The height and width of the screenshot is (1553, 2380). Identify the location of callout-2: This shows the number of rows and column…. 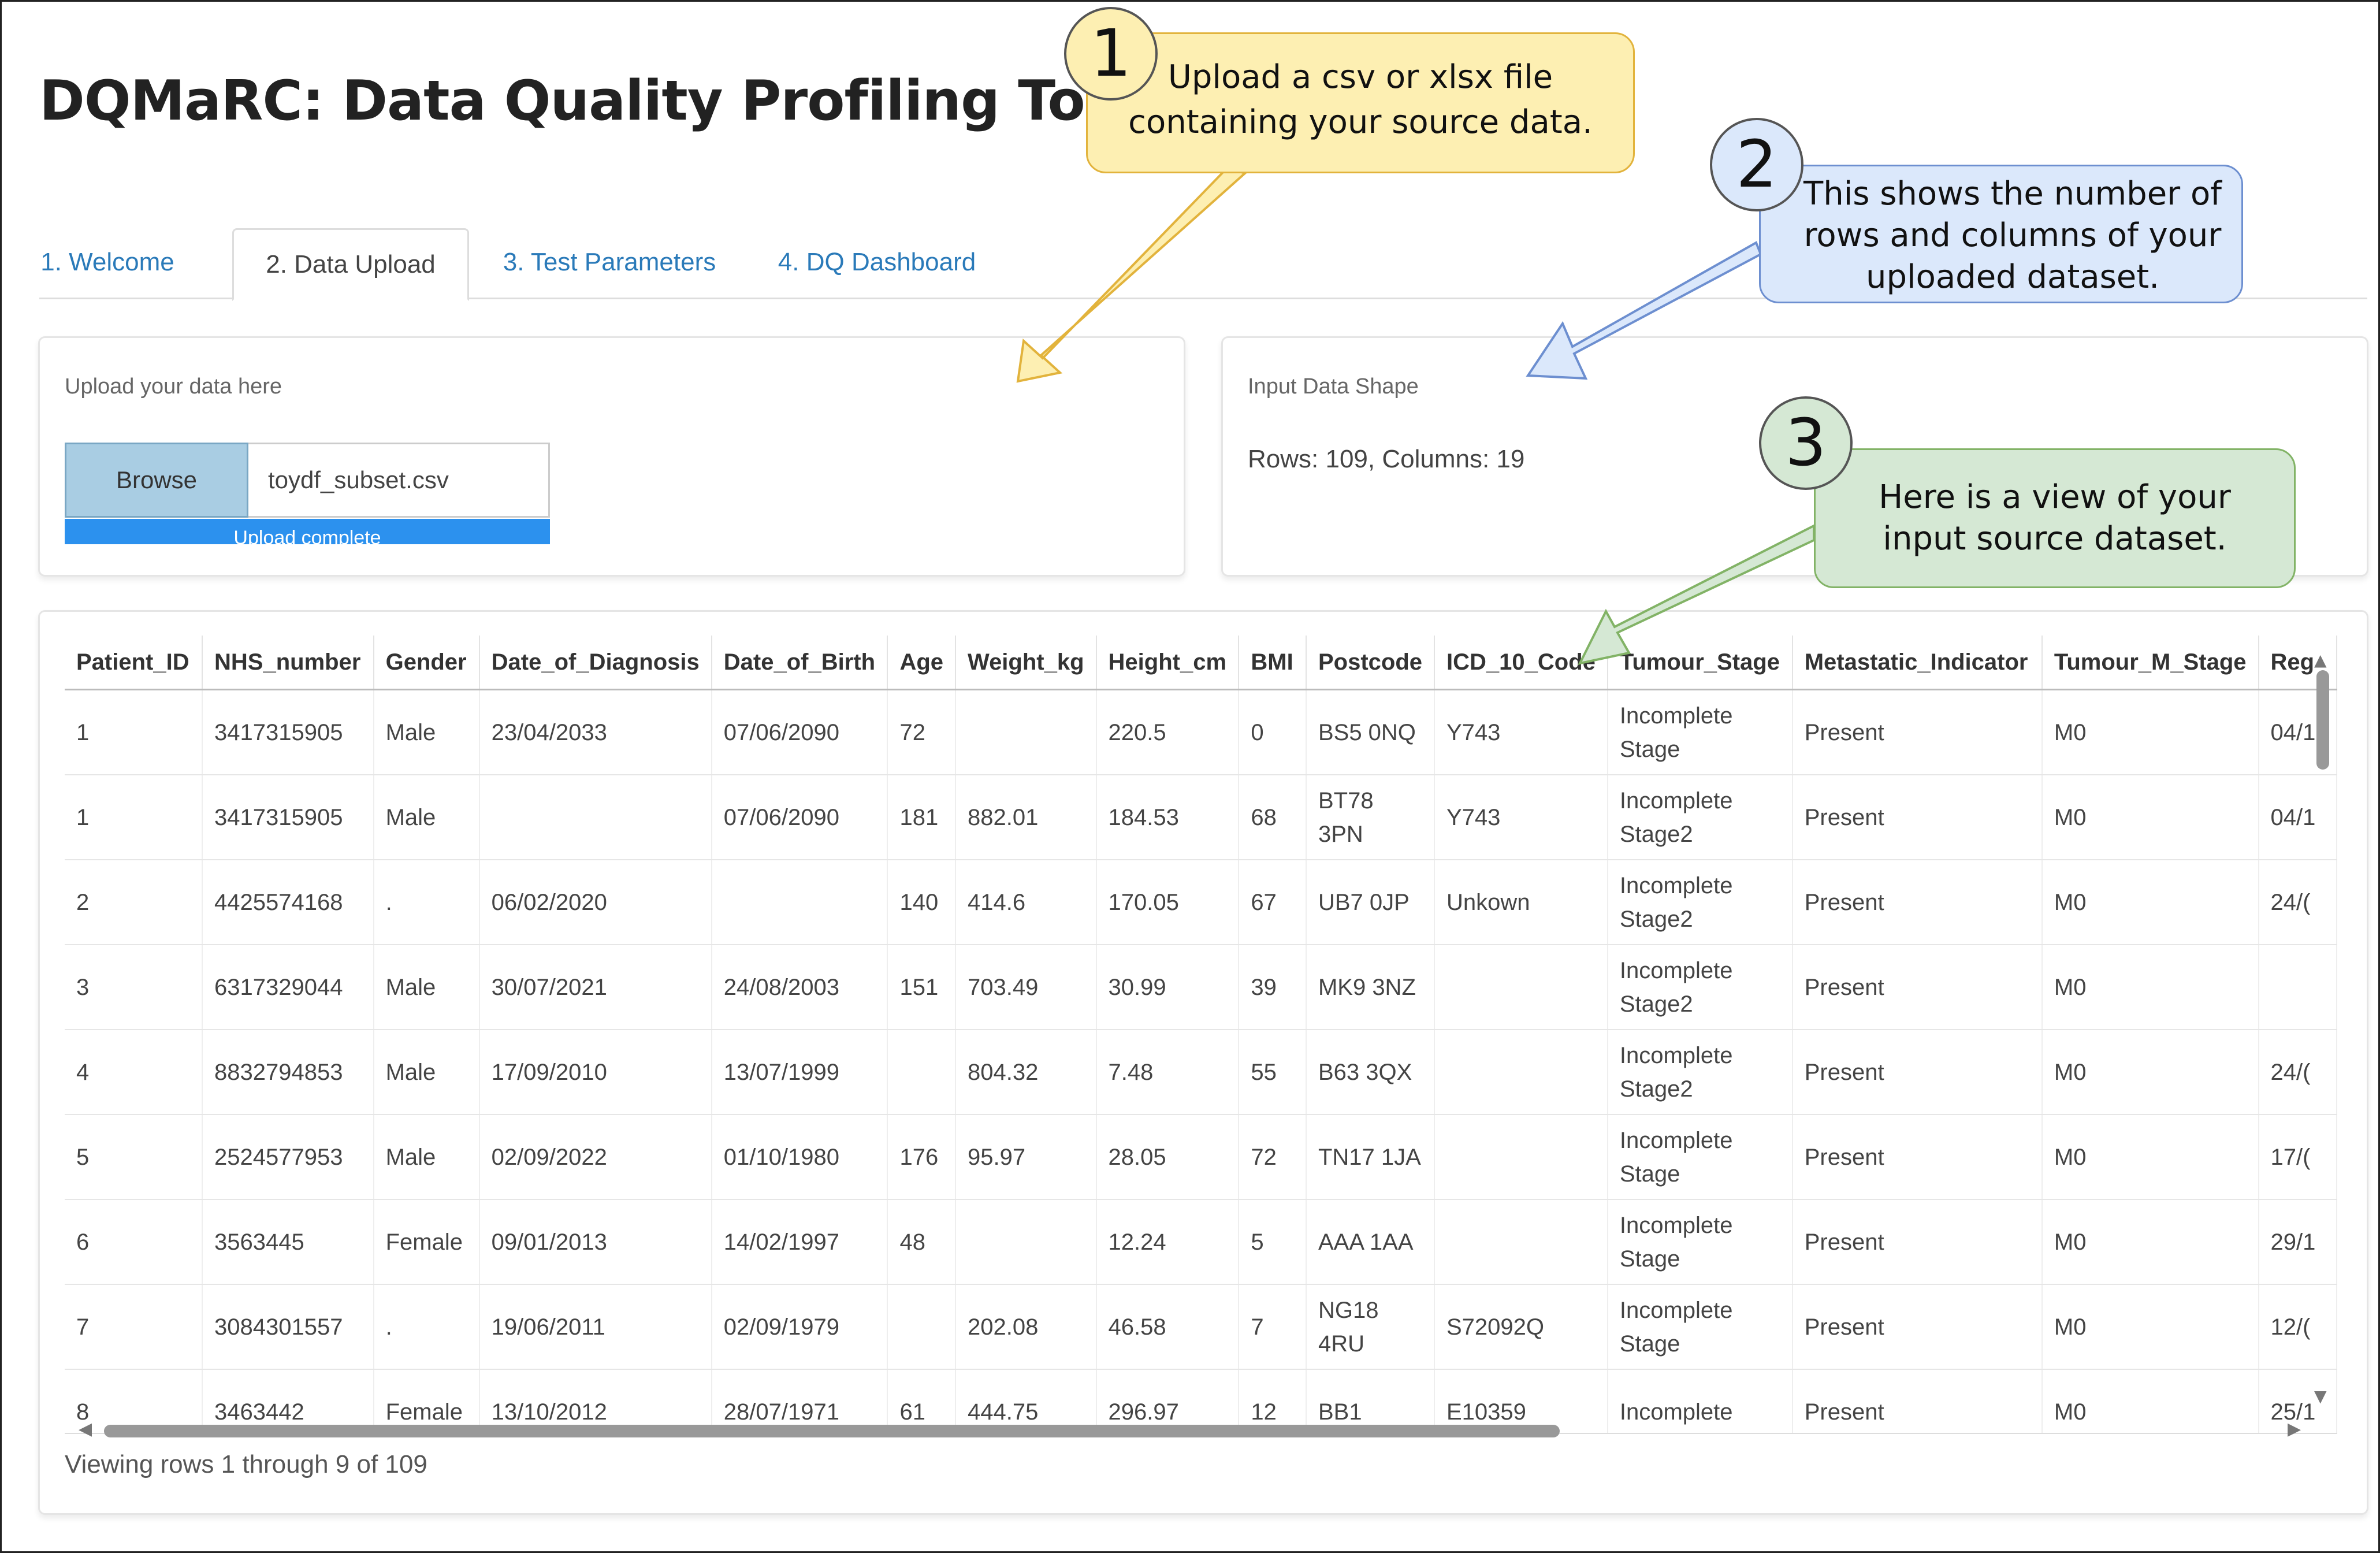
(2001, 234).